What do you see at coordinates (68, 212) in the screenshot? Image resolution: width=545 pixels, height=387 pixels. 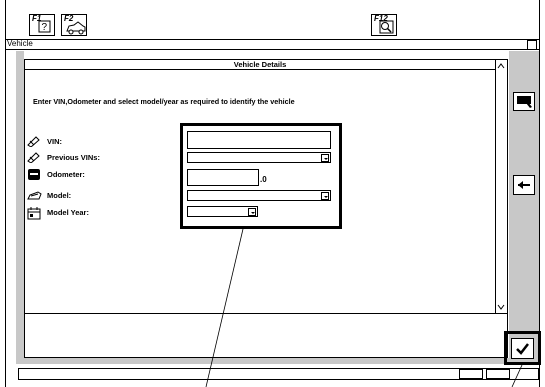 I see `model-year-label: Model Year:` at bounding box center [68, 212].